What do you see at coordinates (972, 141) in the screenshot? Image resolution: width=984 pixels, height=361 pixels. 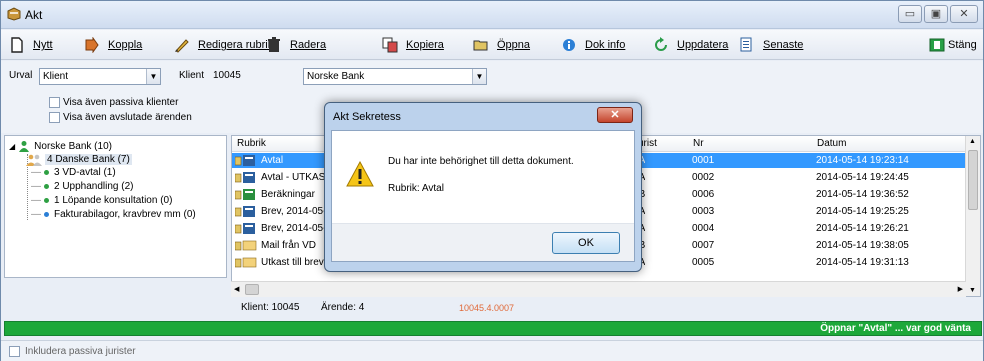 I see `scroll-up-icon: ▲` at bounding box center [972, 141].